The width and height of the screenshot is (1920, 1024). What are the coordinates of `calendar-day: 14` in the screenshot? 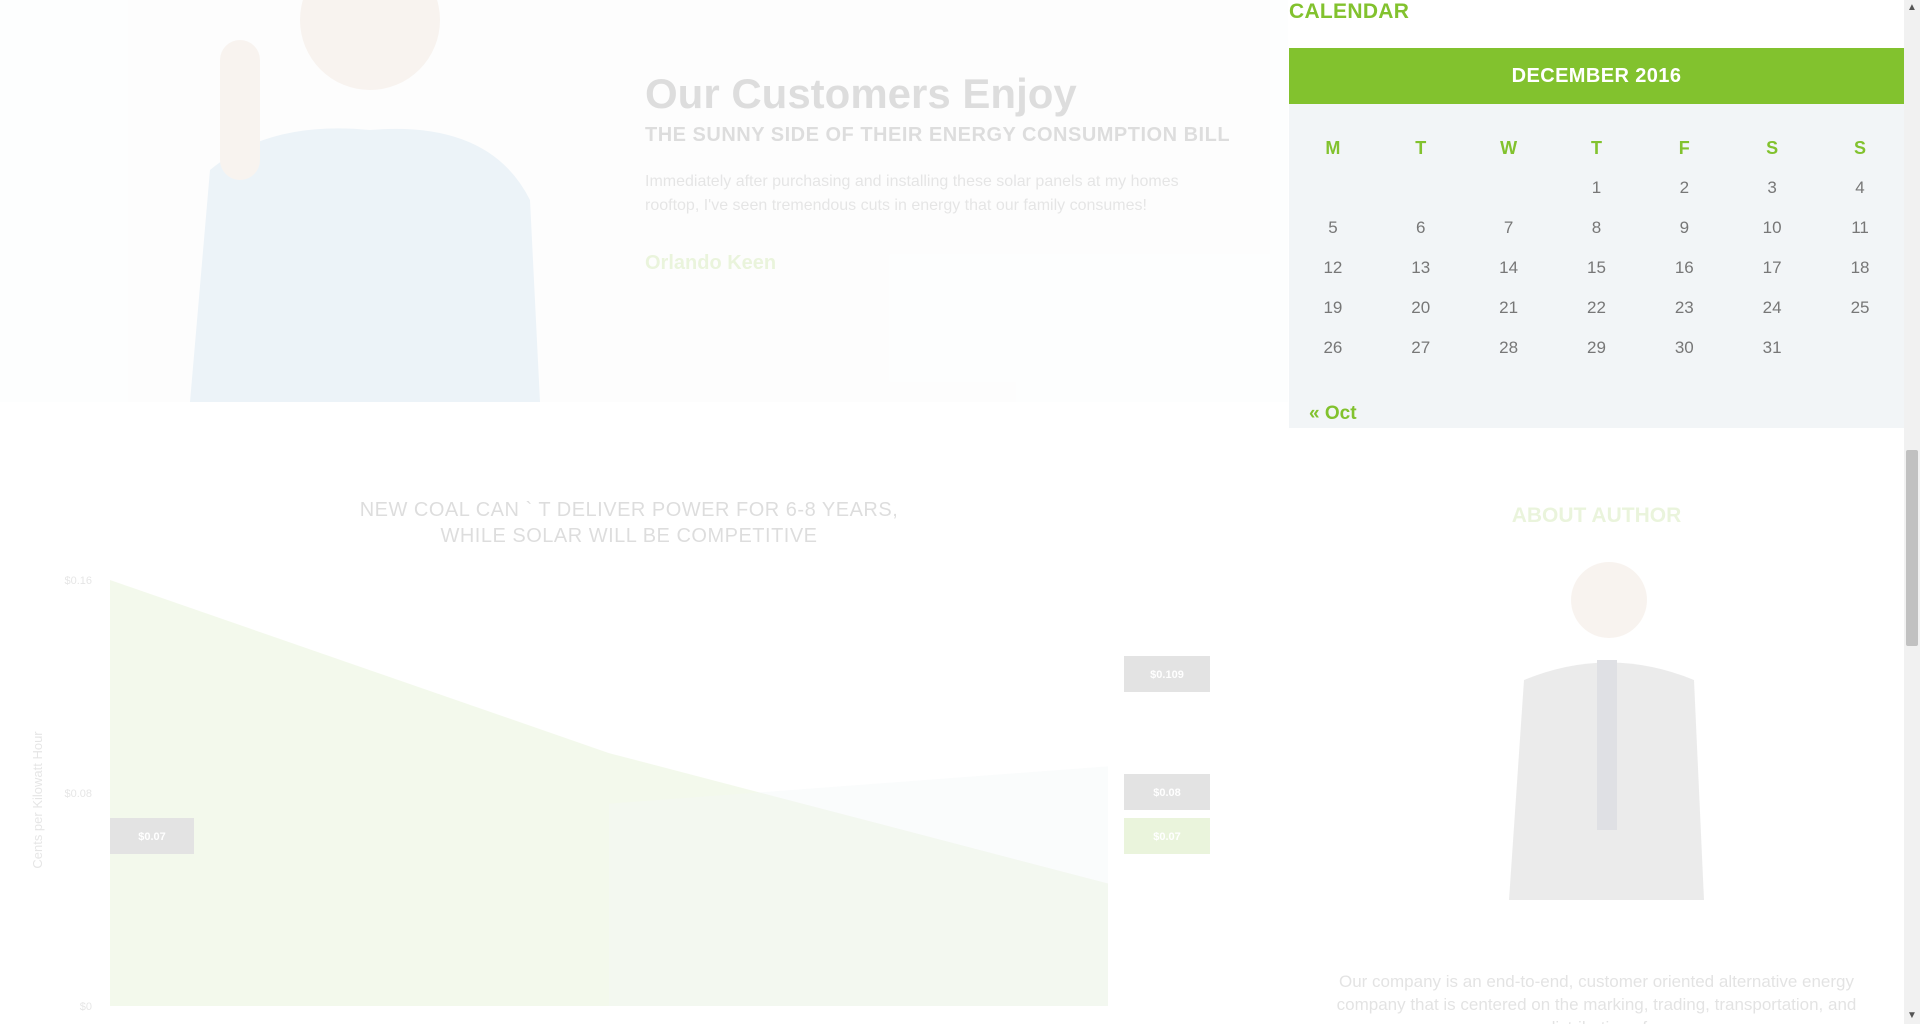 It's located at (1509, 267).